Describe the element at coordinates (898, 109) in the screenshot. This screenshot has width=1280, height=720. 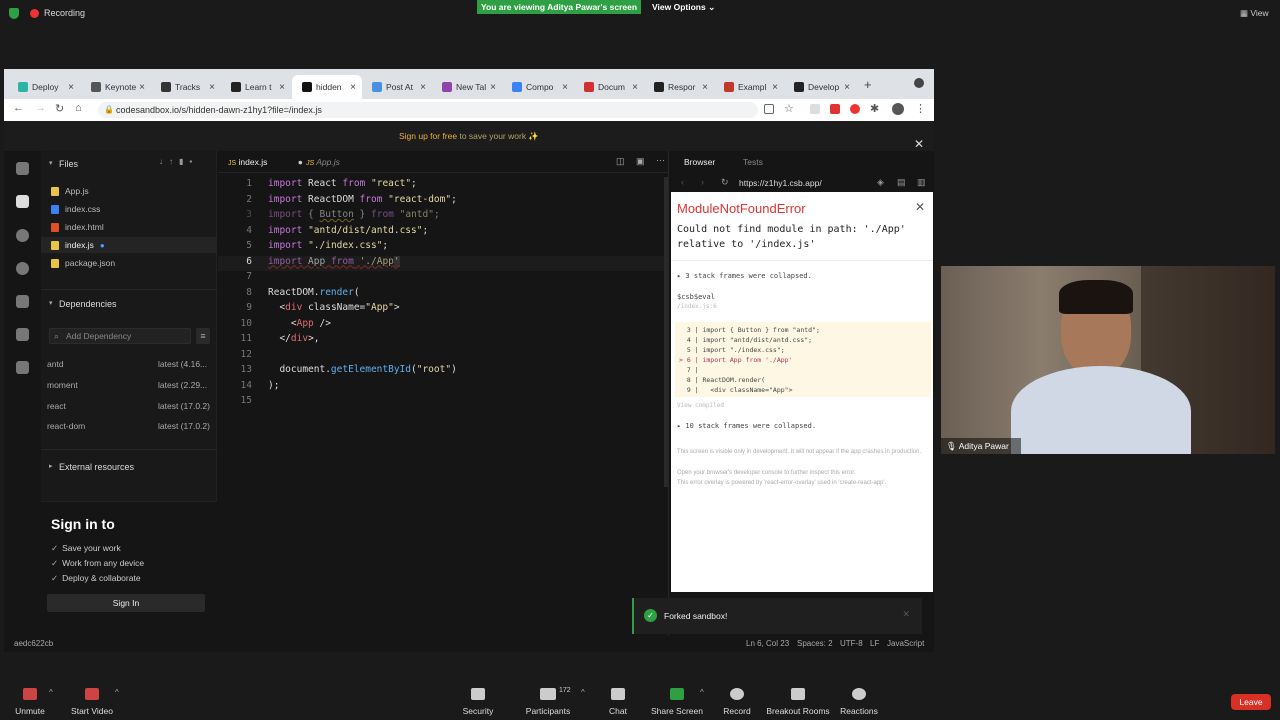
I see `avatar` at that location.